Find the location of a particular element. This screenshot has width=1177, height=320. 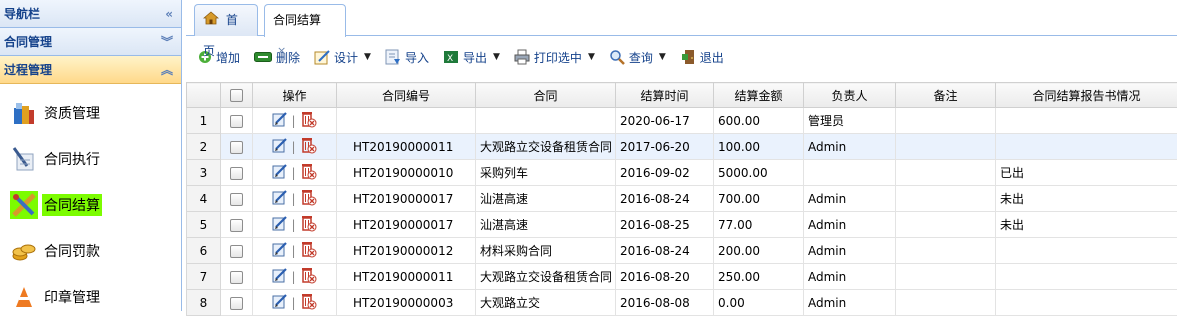

tab-home: 首页 is located at coordinates (226, 20).